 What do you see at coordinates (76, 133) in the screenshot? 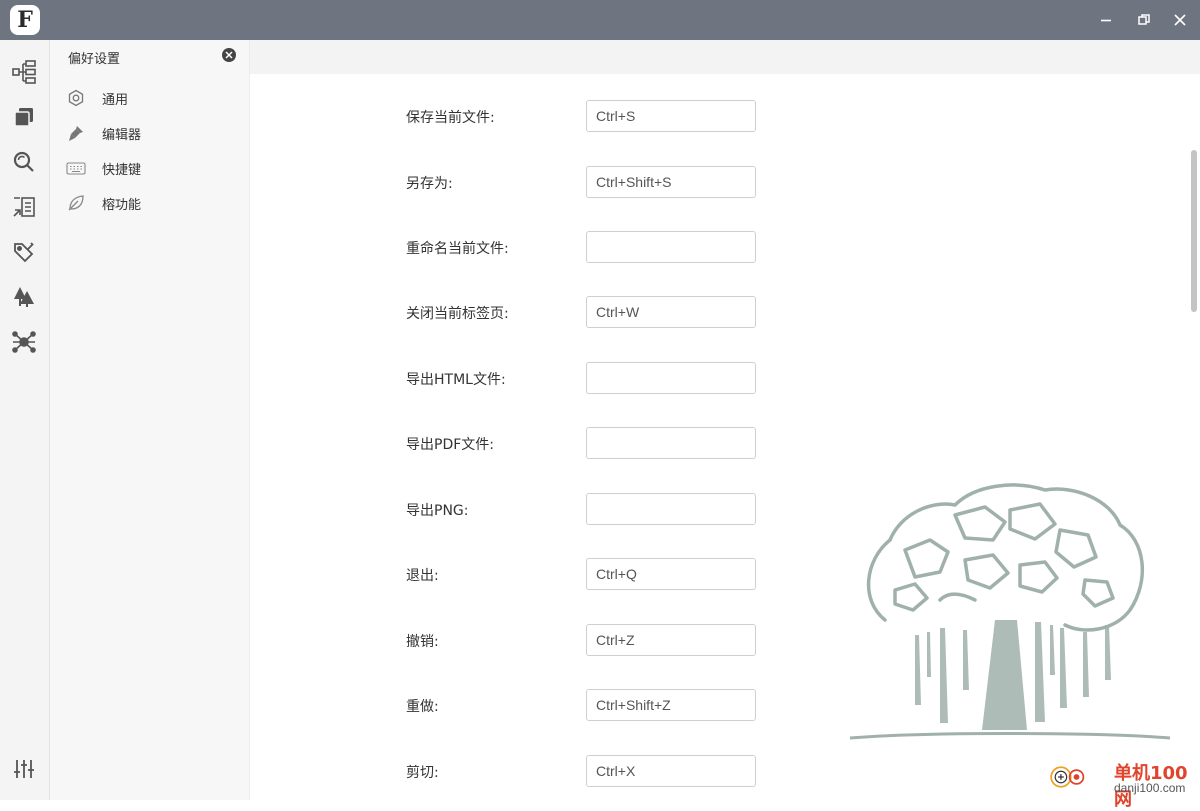
I see `pen-icon` at bounding box center [76, 133].